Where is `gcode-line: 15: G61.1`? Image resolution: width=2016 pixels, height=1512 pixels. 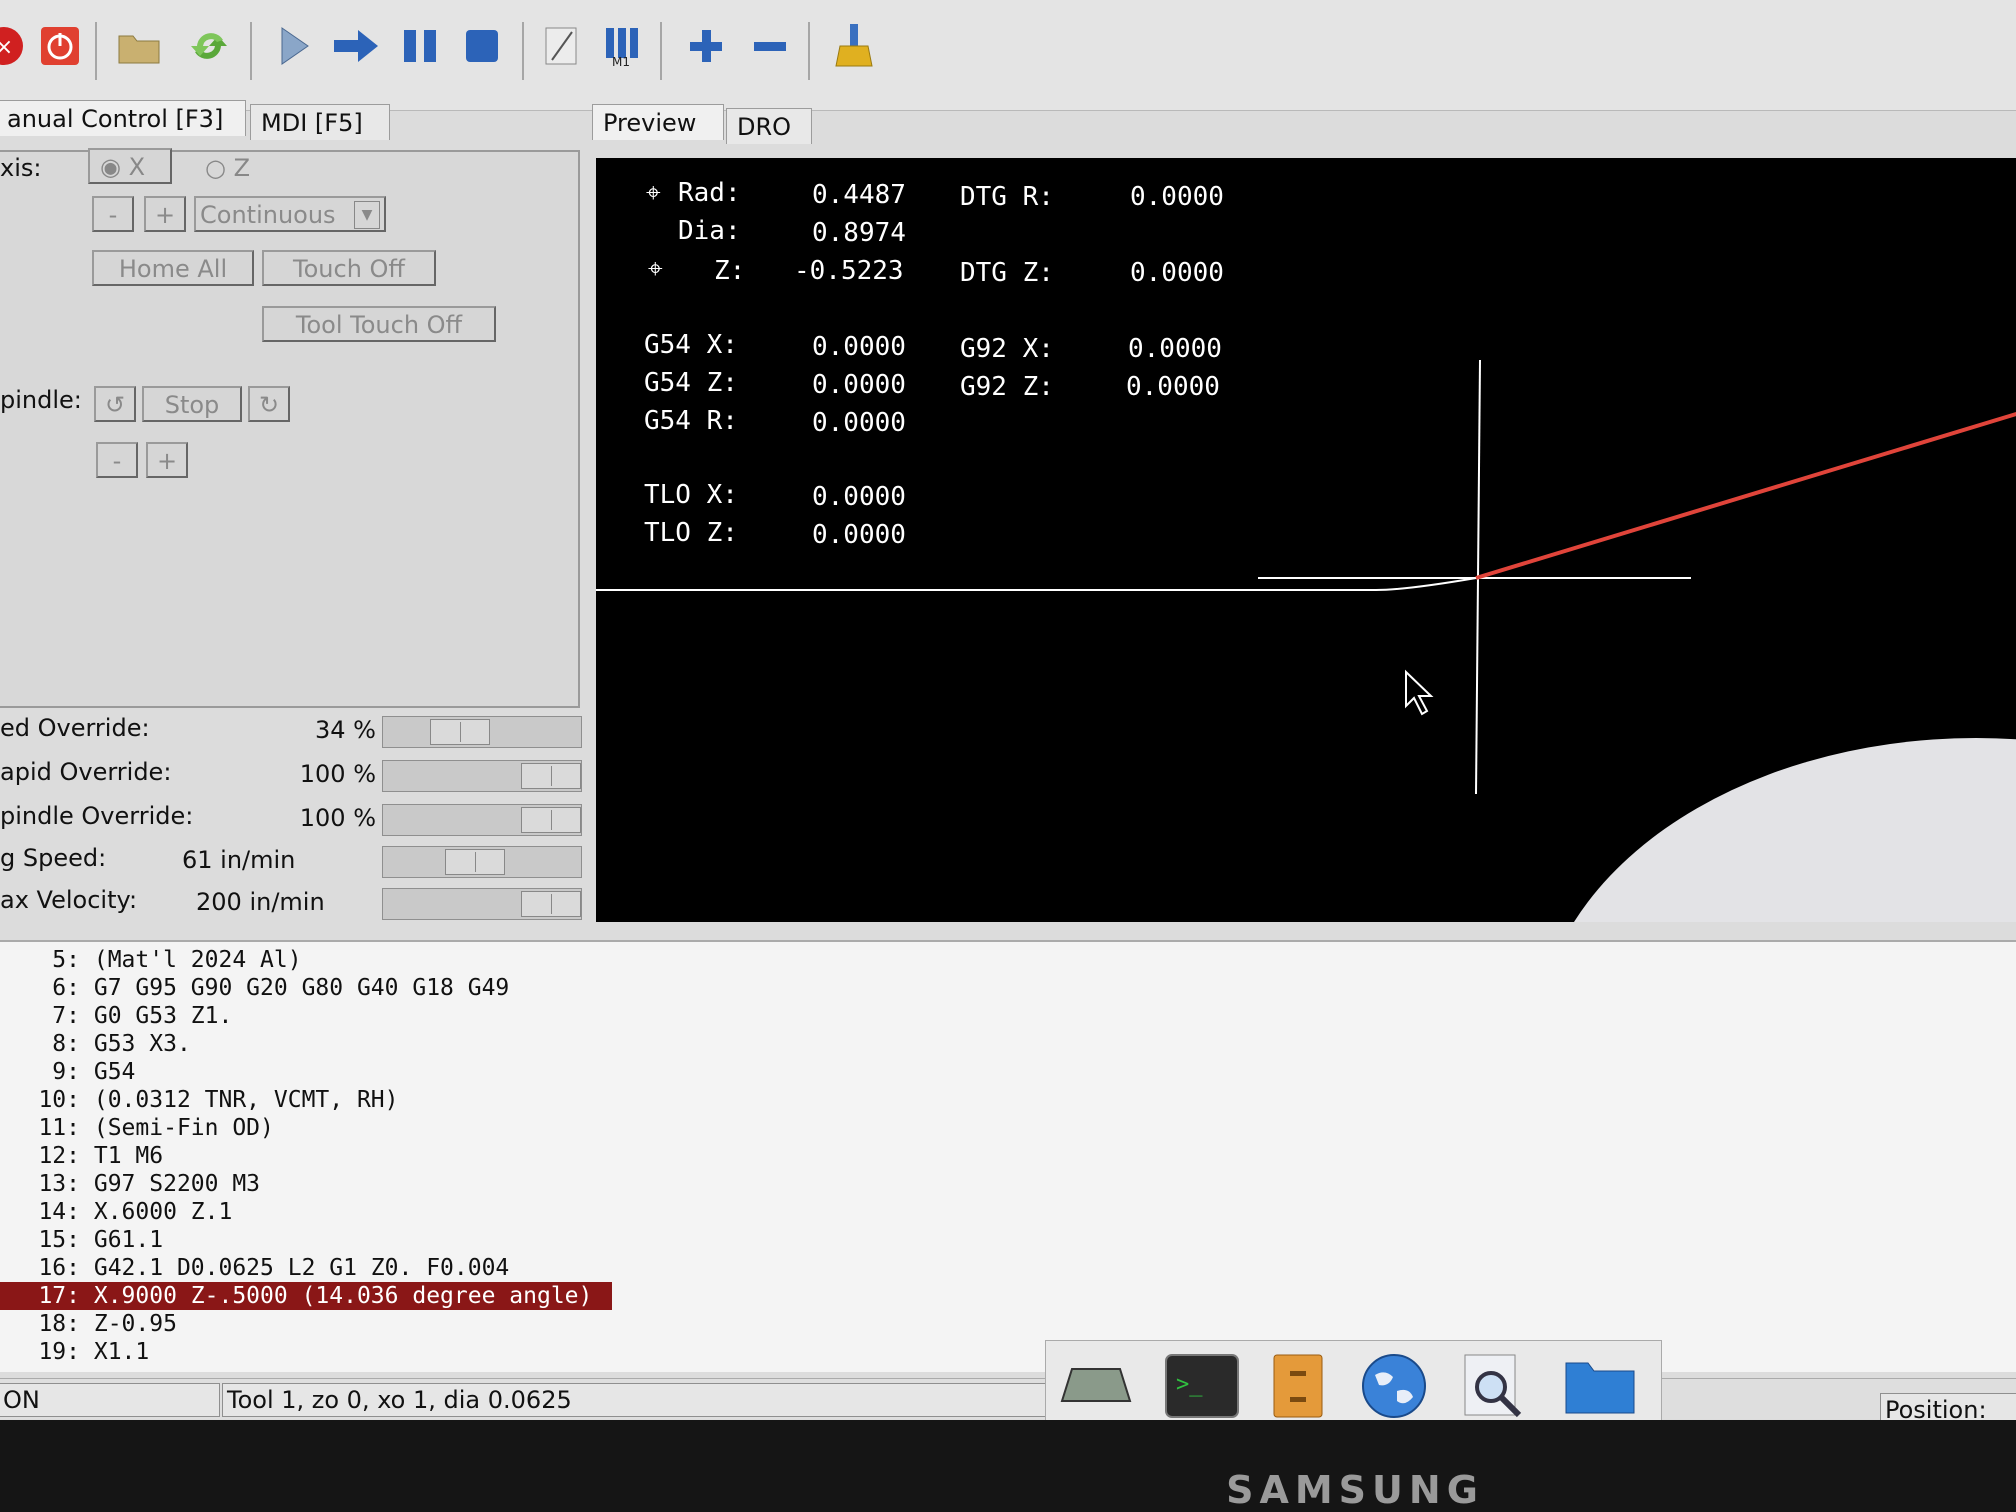
gcode-line: 15: G61.1 is located at coordinates (81, 1240).